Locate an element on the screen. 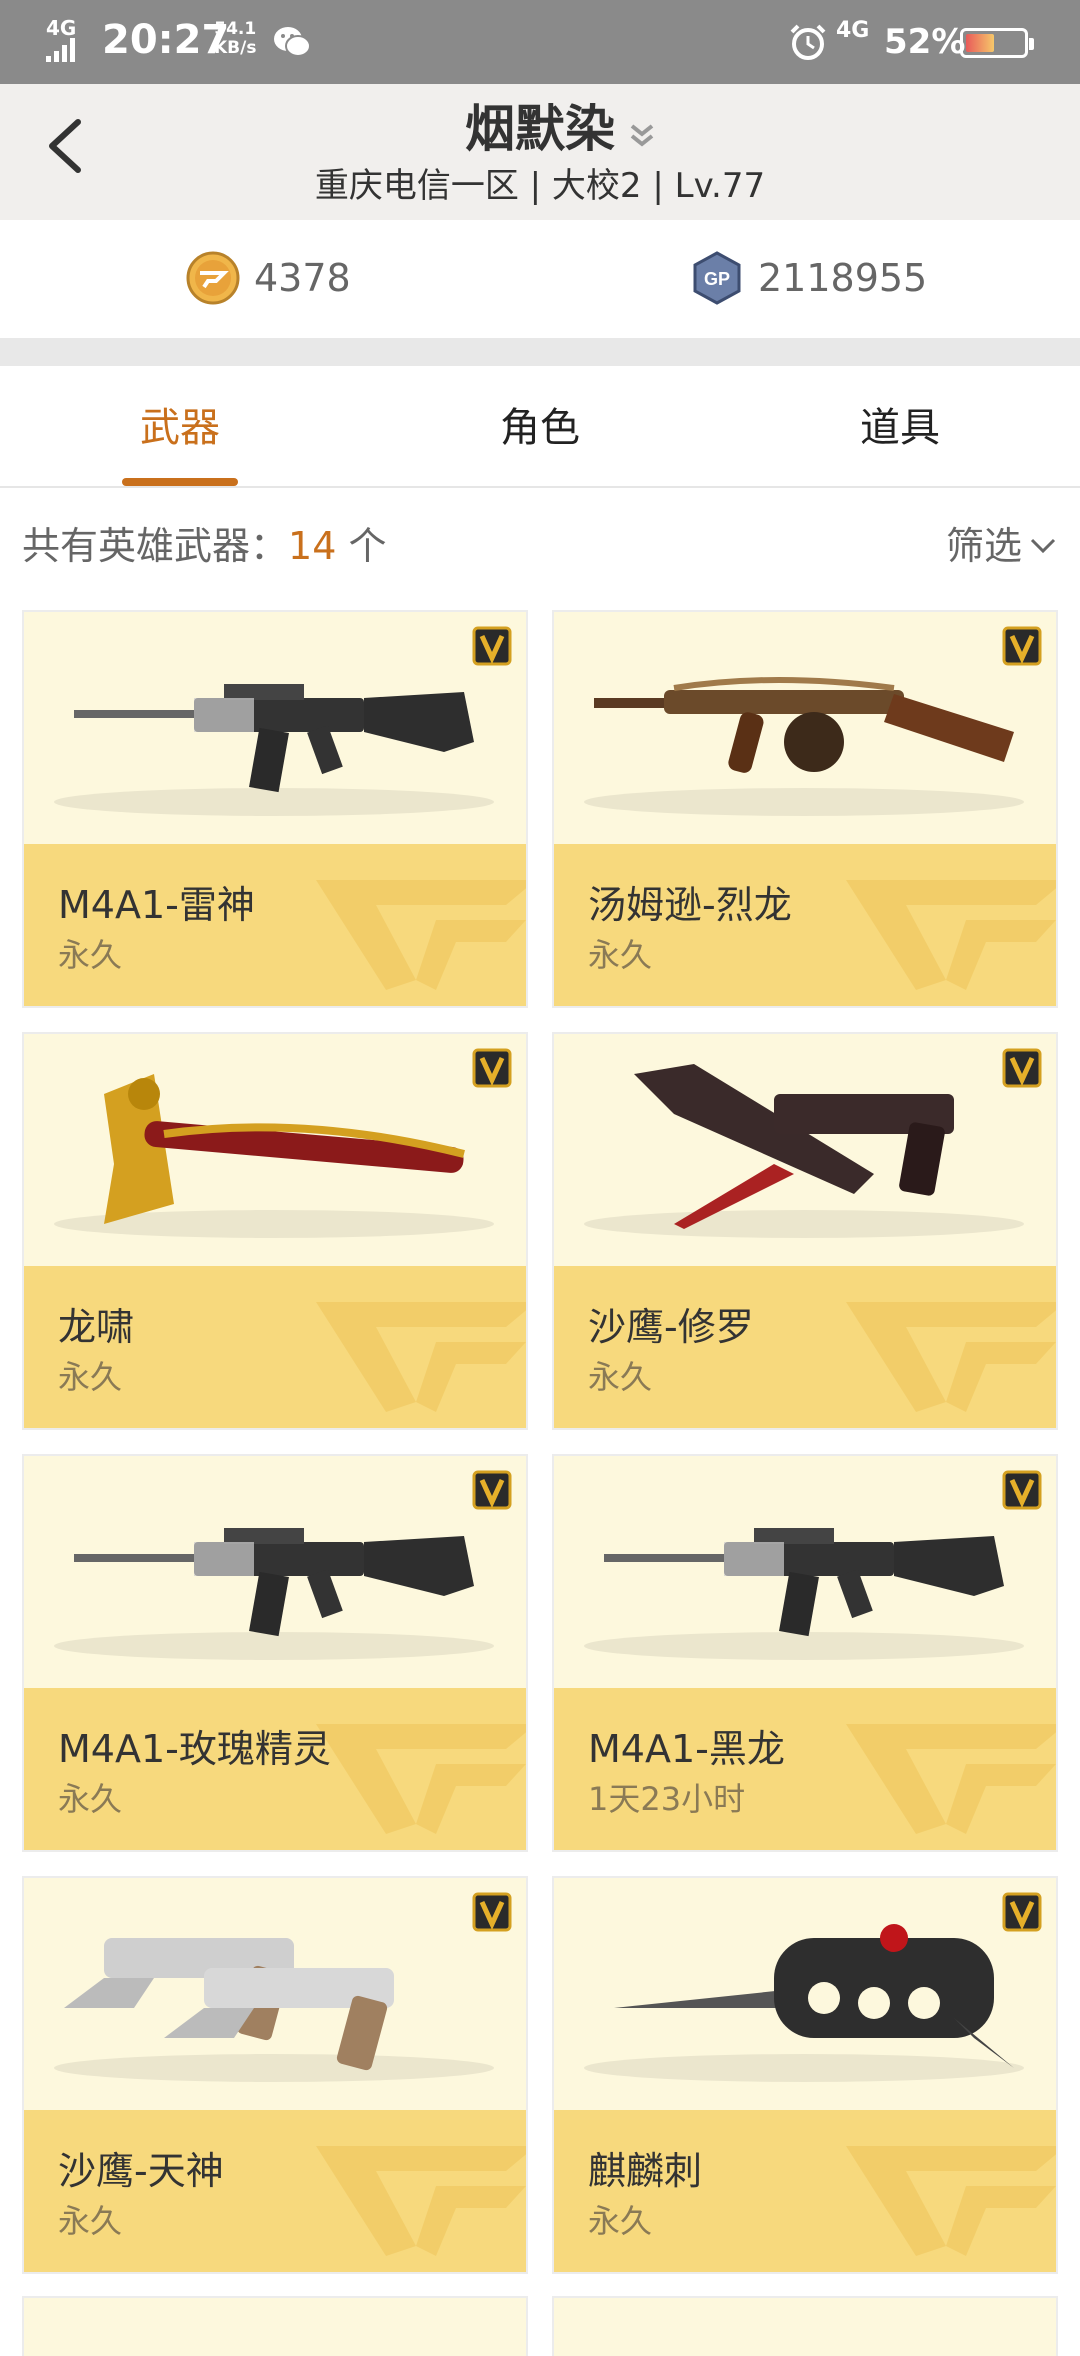 The height and width of the screenshot is (2356, 1080). nickname-row: 烟默染 is located at coordinates (540, 129).